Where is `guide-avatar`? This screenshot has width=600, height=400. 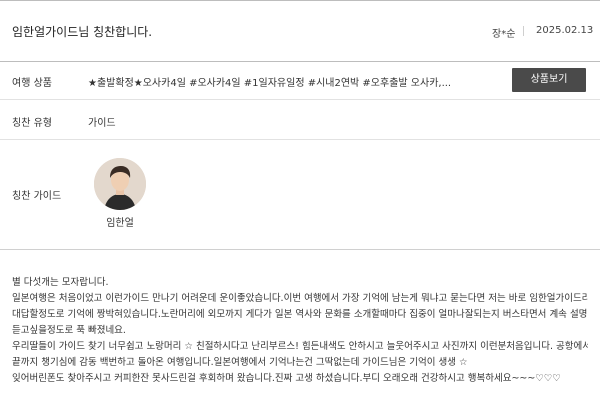 guide-avatar is located at coordinates (120, 184).